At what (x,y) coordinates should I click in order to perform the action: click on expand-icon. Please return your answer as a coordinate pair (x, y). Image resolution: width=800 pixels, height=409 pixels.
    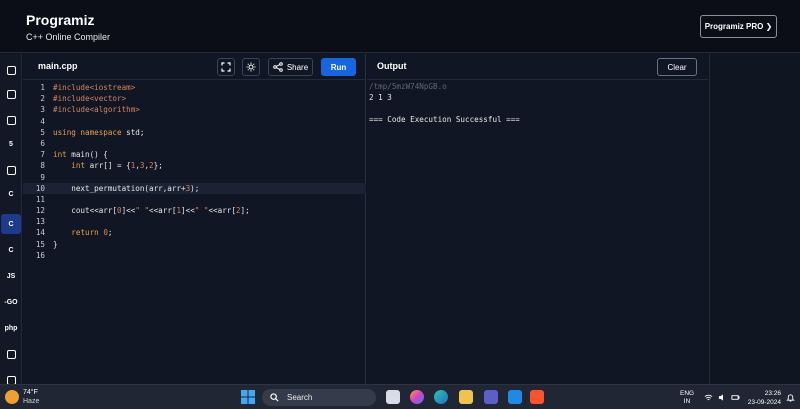
    Looking at the image, I should click on (226, 67).